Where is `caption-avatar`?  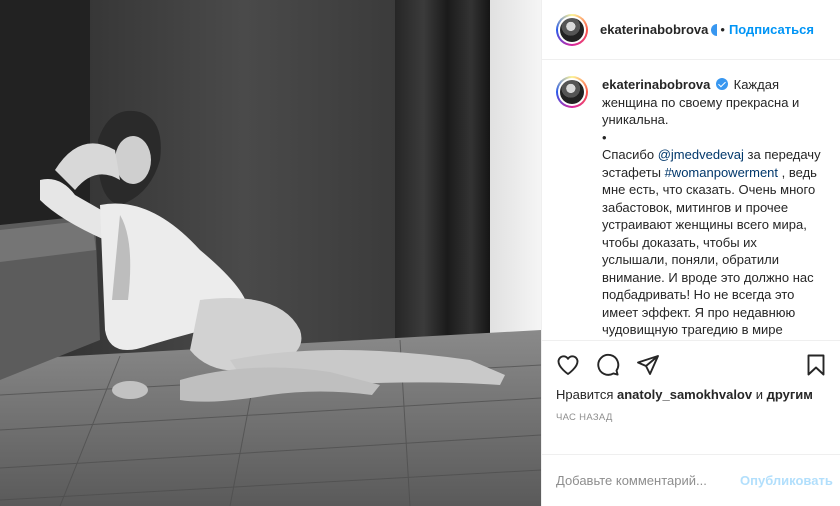 caption-avatar is located at coordinates (572, 92).